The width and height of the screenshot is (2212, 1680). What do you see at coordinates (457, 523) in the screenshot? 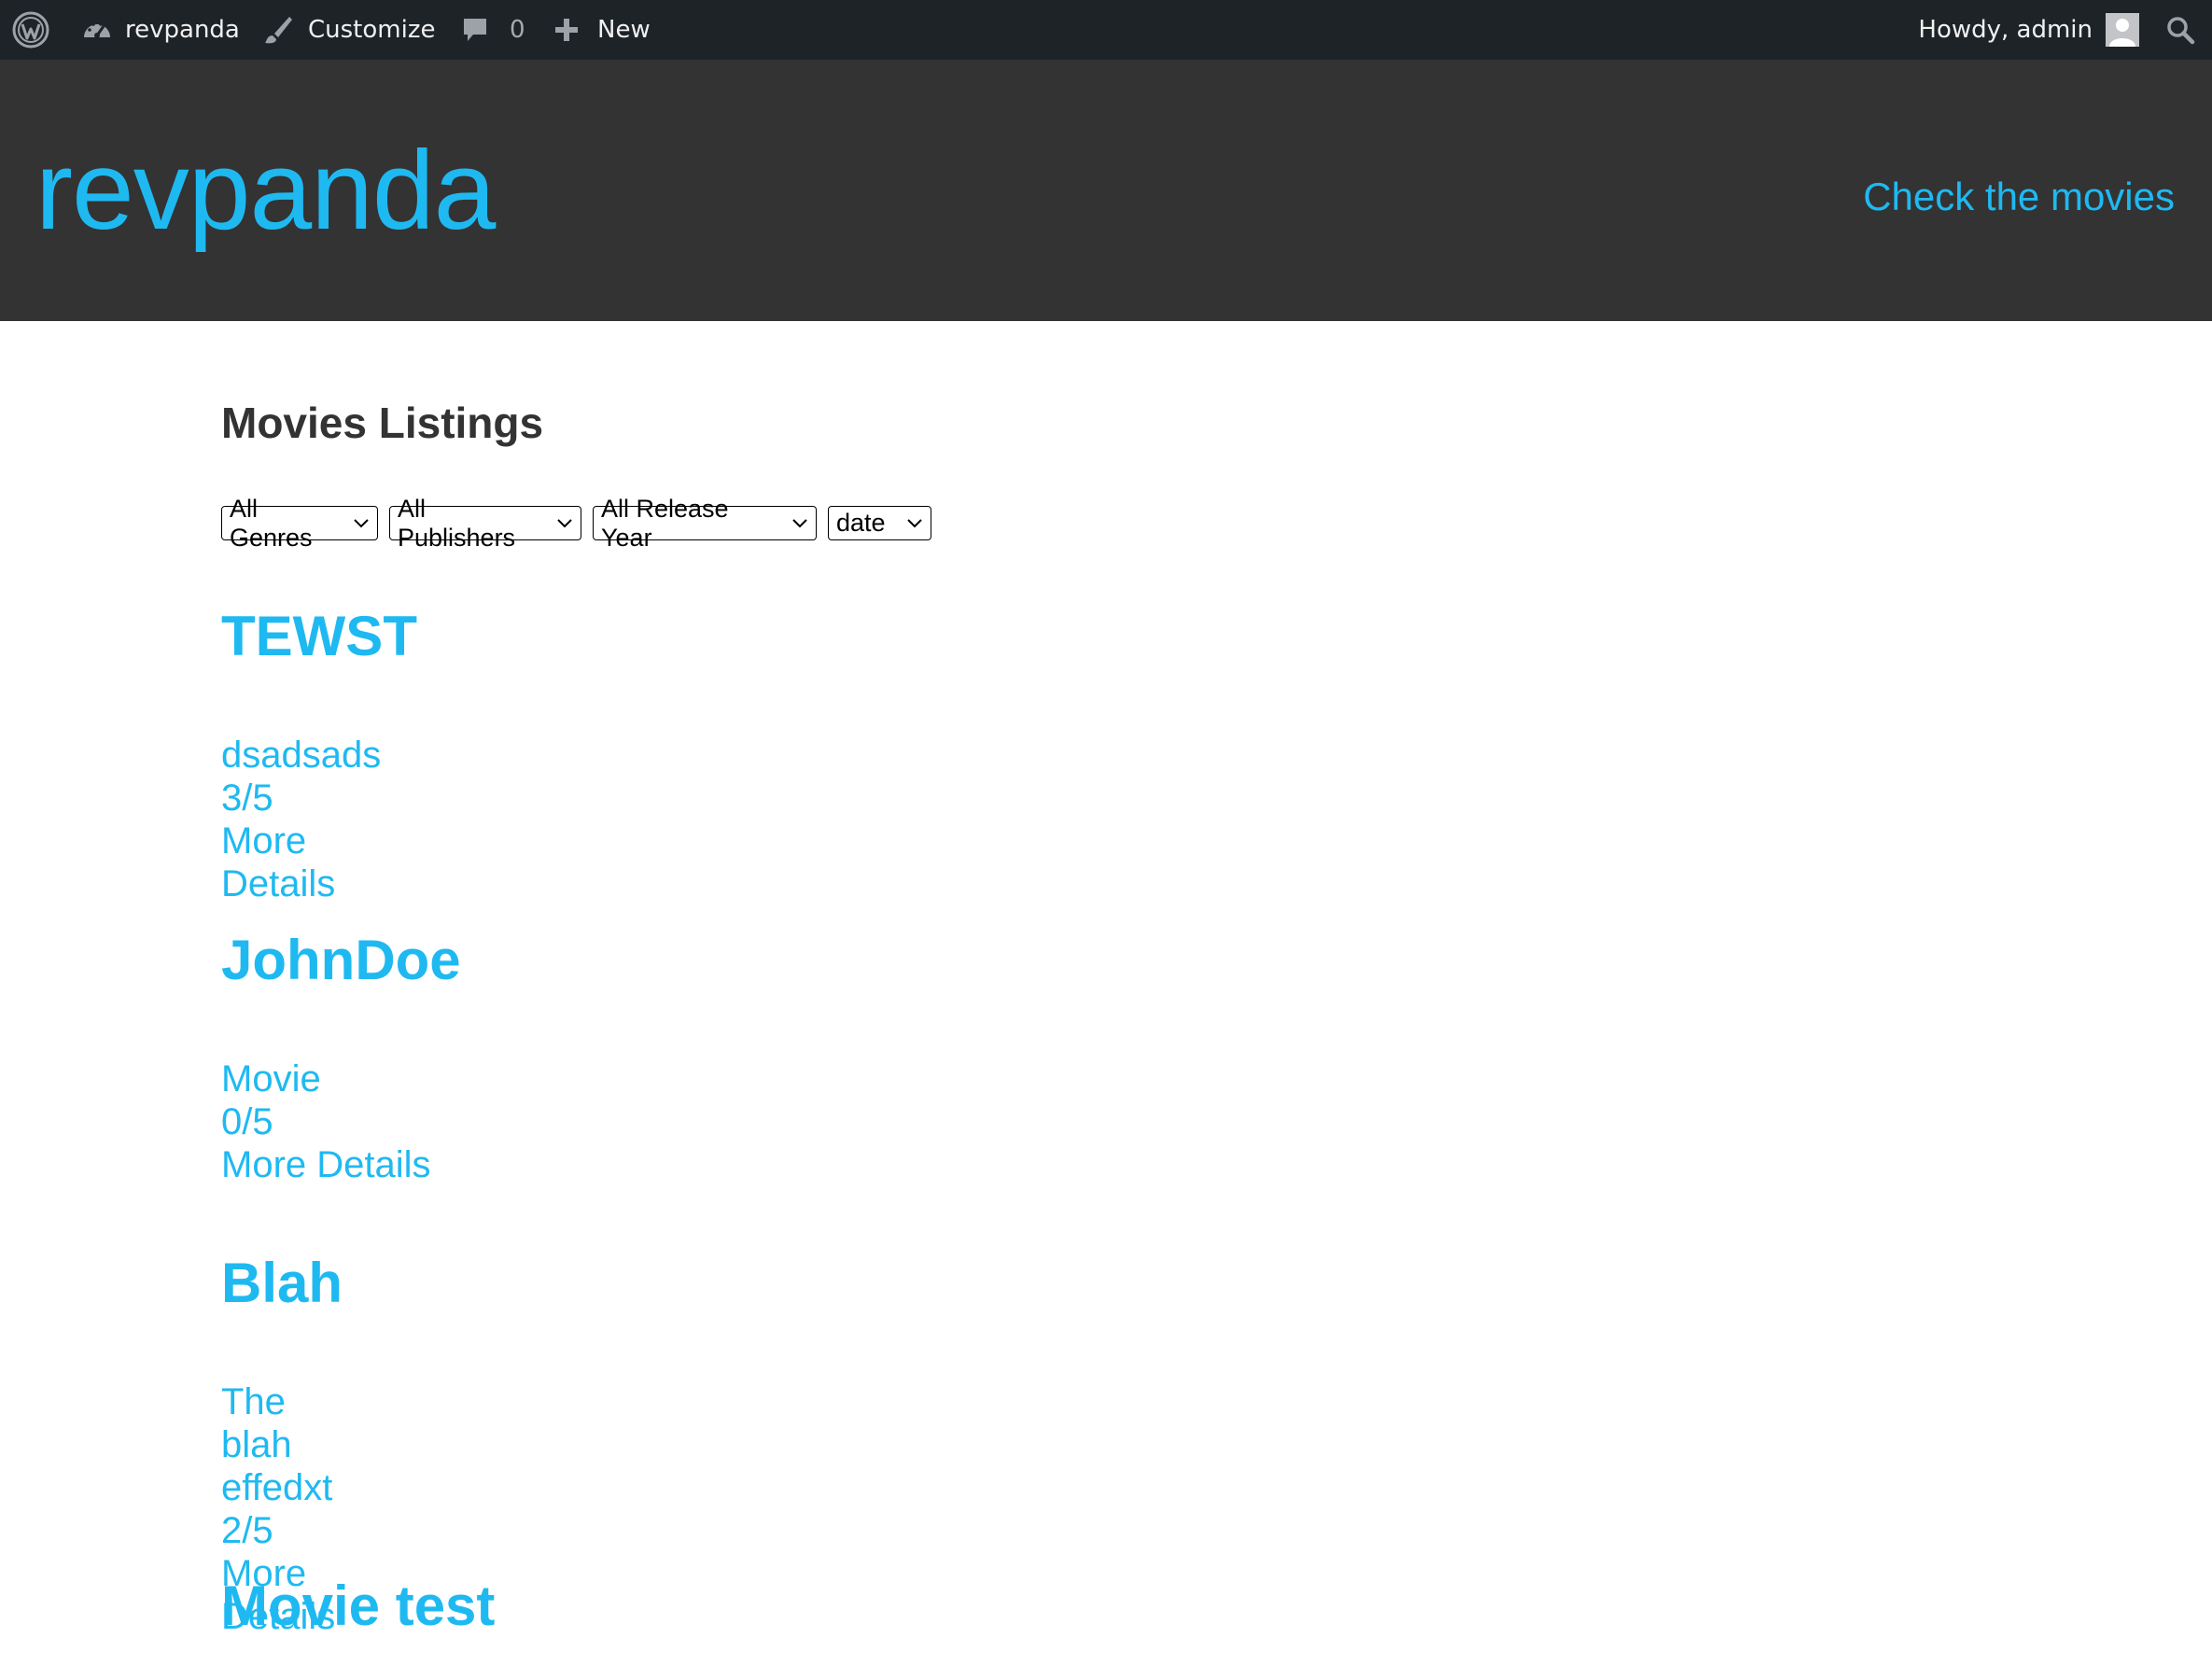
I see `publisher-filter-value: All Publishers` at bounding box center [457, 523].